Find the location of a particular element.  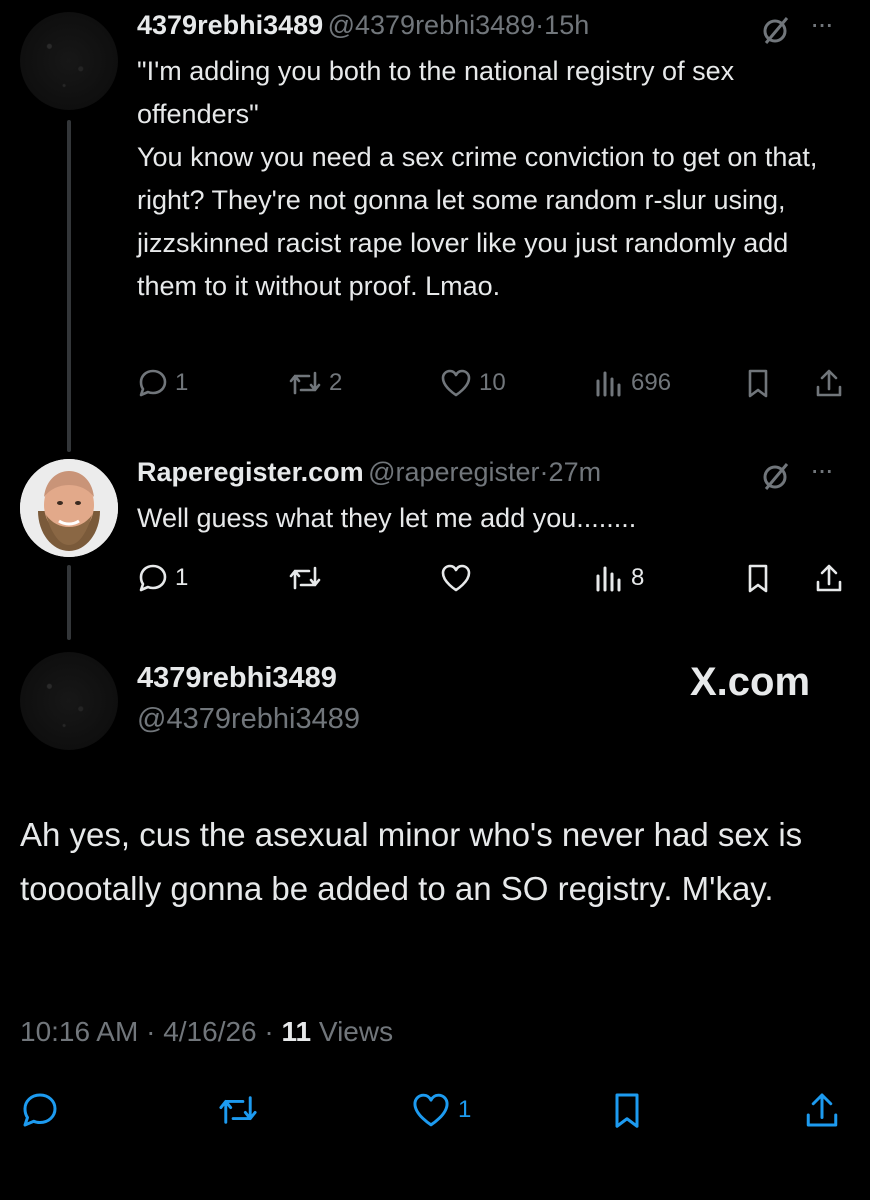

views-count: 696 is located at coordinates (651, 382).